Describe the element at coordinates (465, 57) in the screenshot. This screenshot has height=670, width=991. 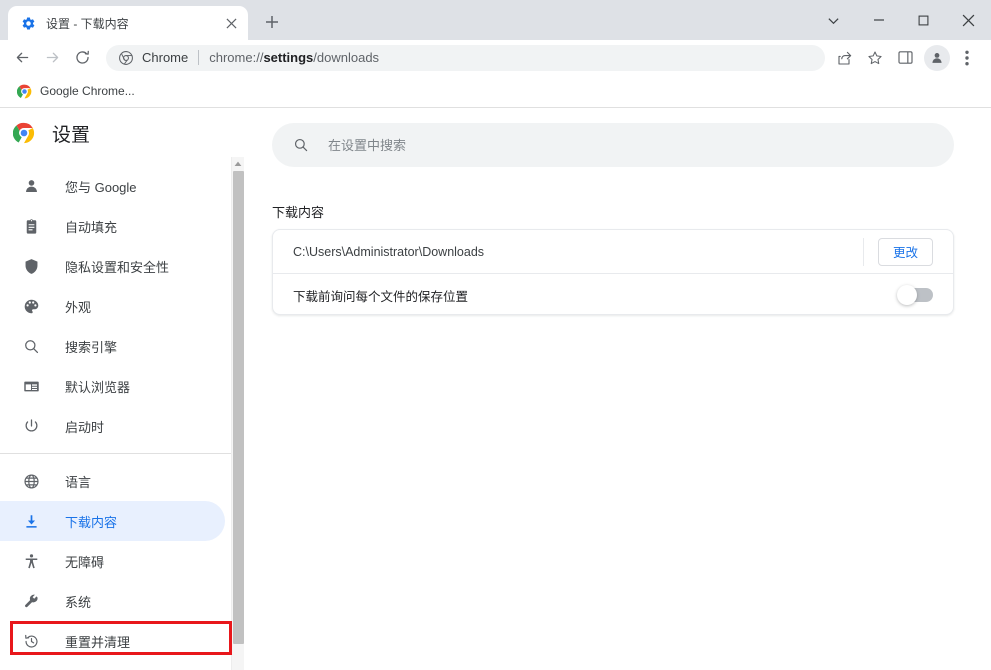
I see `address-bar: Chrome chrome://settings/downloads` at that location.